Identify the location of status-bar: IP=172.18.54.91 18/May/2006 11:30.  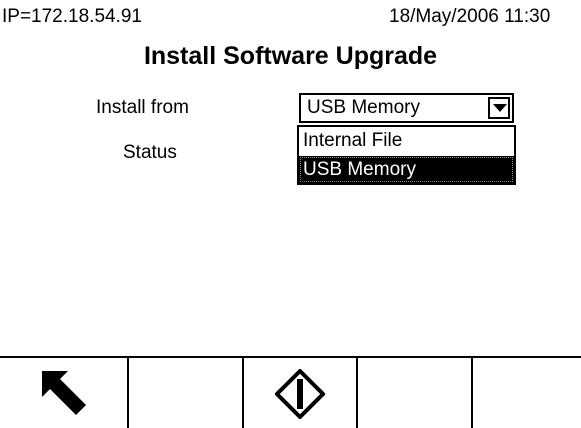
(290, 16).